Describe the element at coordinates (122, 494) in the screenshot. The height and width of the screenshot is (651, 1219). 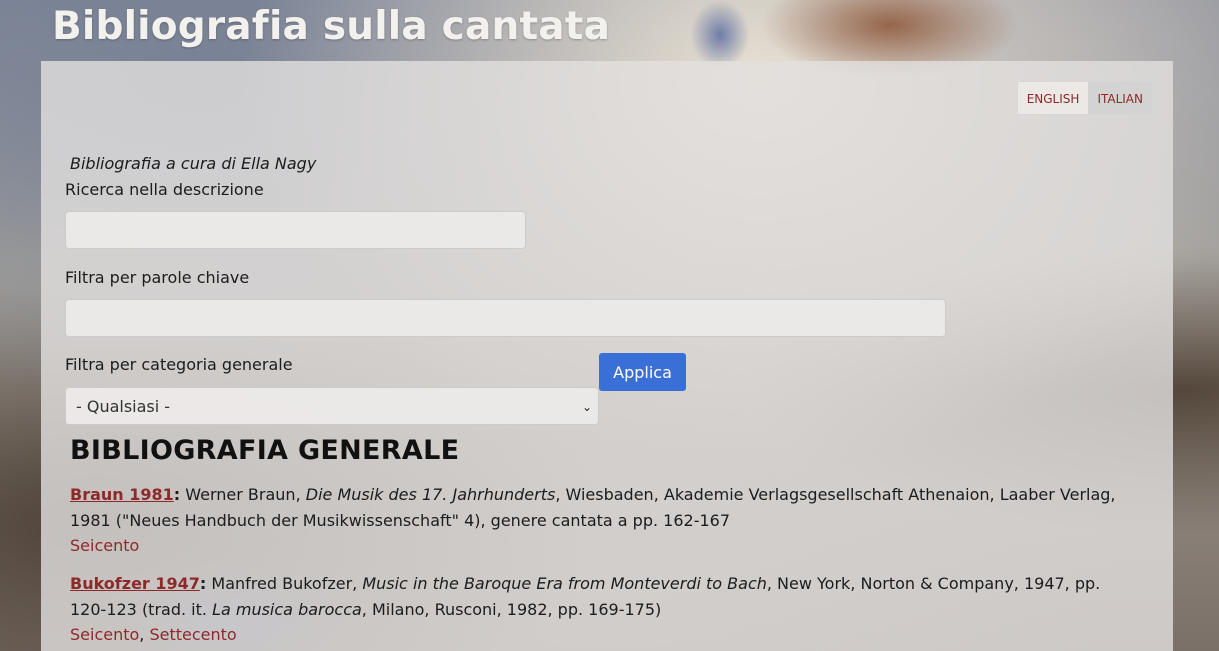
I see `entry-reference-link: Braun 1981` at that location.